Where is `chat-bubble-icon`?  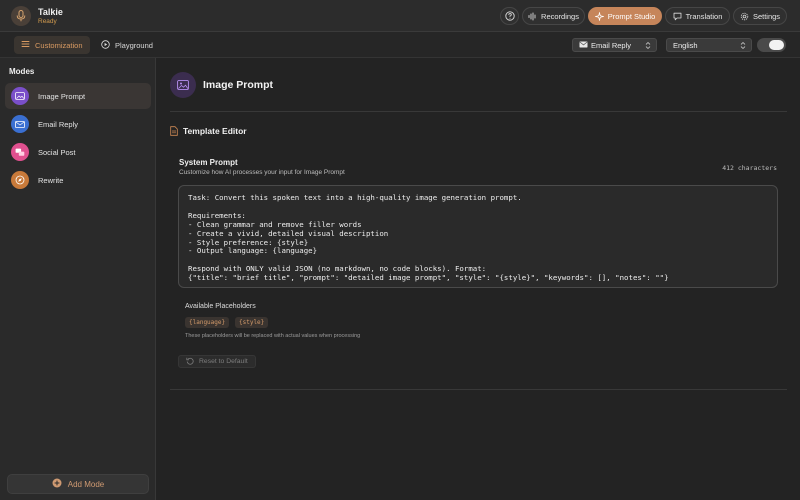
chat-bubble-icon is located at coordinates (677, 16).